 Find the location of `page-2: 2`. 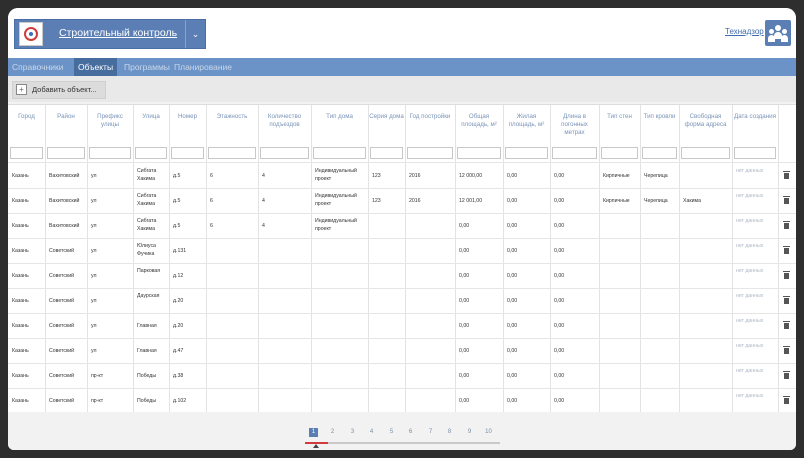

page-2: 2 is located at coordinates (332, 432).